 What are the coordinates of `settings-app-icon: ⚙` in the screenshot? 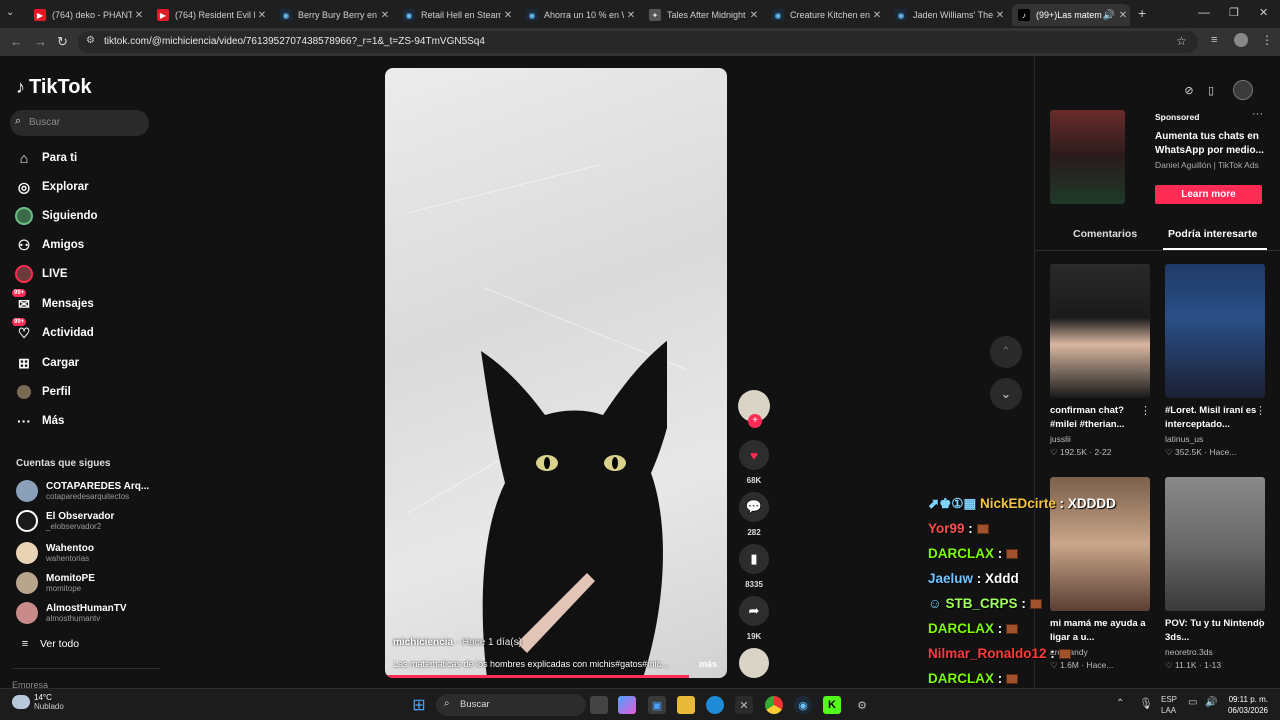 It's located at (862, 705).